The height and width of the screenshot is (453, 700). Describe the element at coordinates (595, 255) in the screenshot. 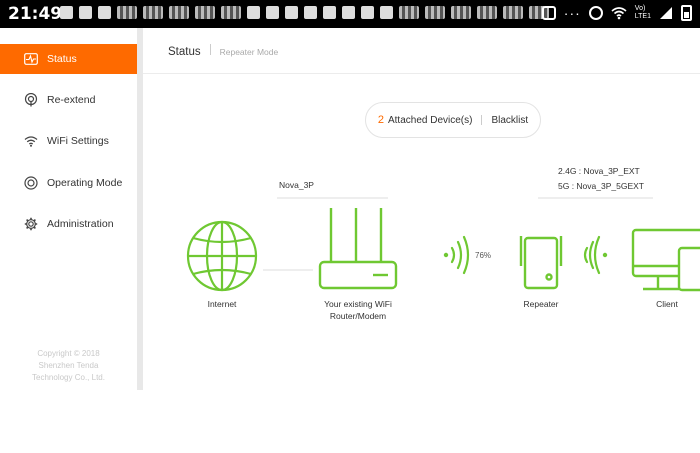

I see `client-waves-icon` at that location.